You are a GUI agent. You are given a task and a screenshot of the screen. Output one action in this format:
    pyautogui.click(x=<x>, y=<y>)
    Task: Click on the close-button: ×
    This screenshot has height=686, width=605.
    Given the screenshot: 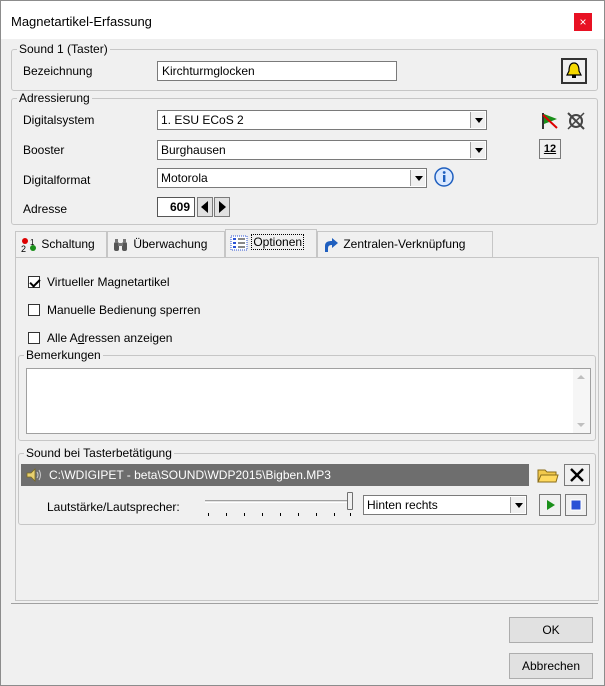 What is the action you would take?
    pyautogui.click(x=583, y=22)
    